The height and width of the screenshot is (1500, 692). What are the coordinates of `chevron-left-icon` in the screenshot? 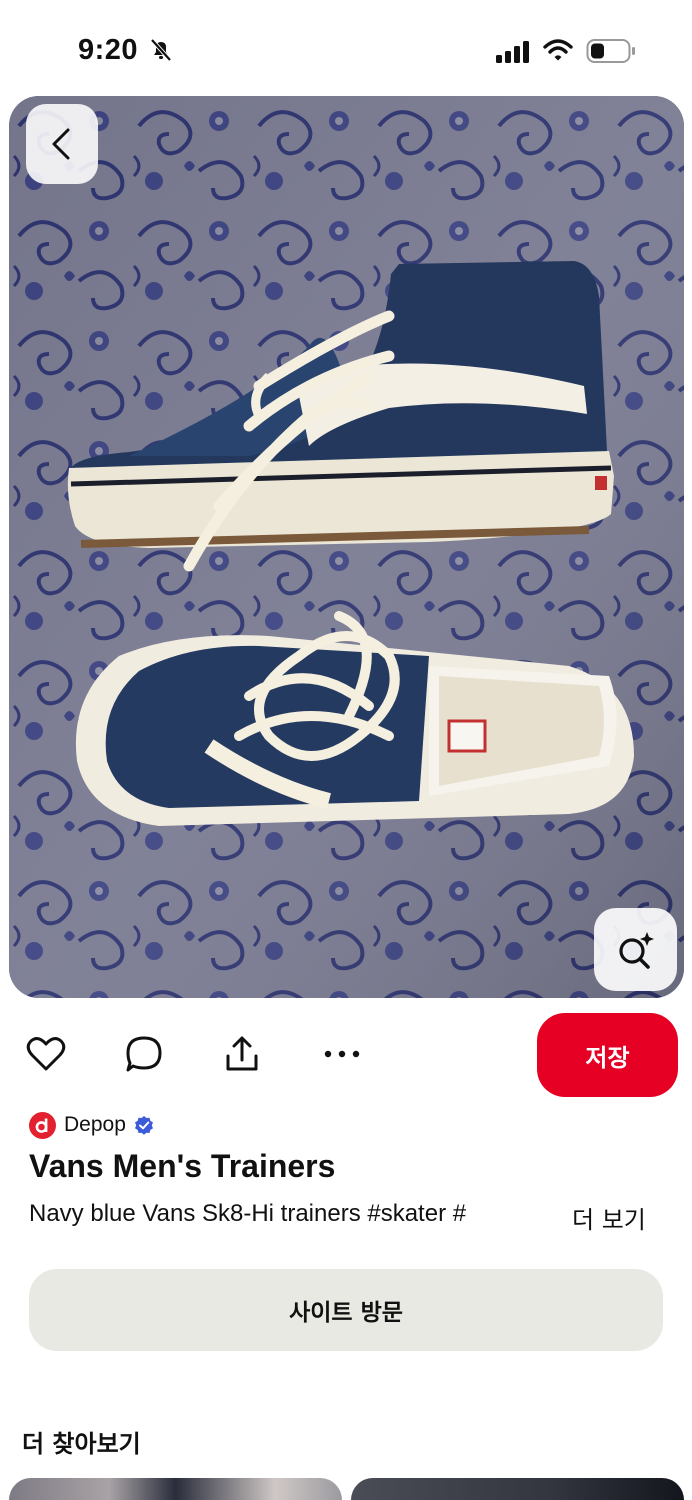 It's located at (61, 144).